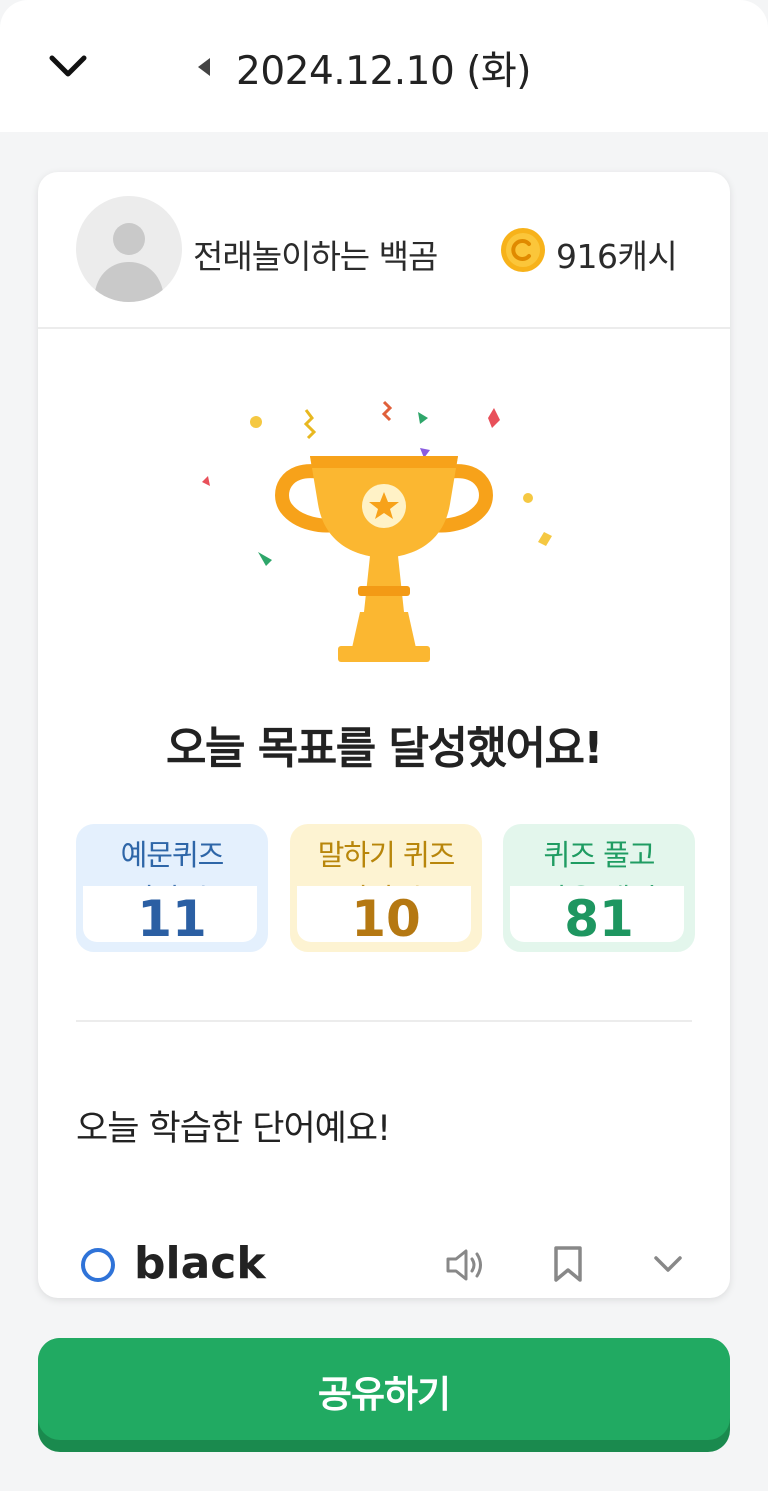  What do you see at coordinates (98, 1265) in the screenshot?
I see `circle-correct-icon` at bounding box center [98, 1265].